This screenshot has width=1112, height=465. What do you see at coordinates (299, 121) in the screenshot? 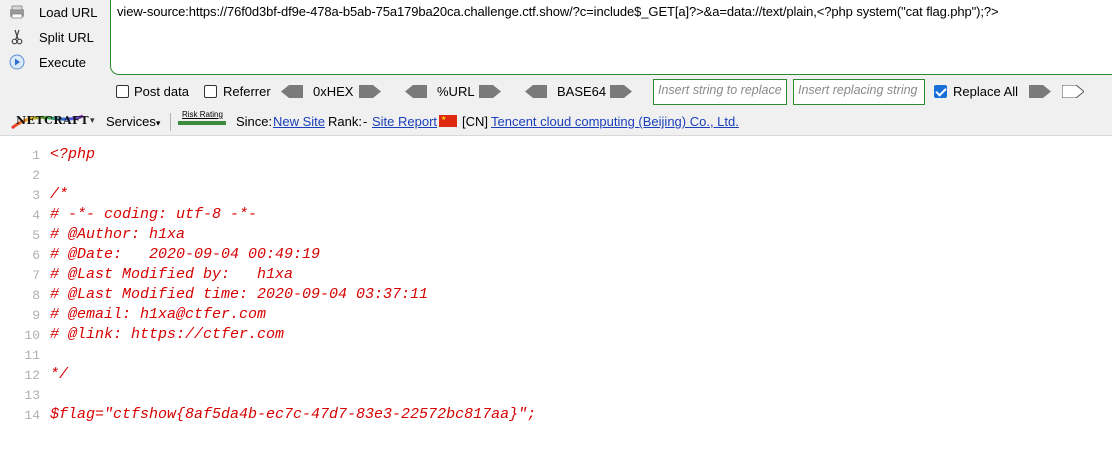
I see `since-link: New Site` at bounding box center [299, 121].